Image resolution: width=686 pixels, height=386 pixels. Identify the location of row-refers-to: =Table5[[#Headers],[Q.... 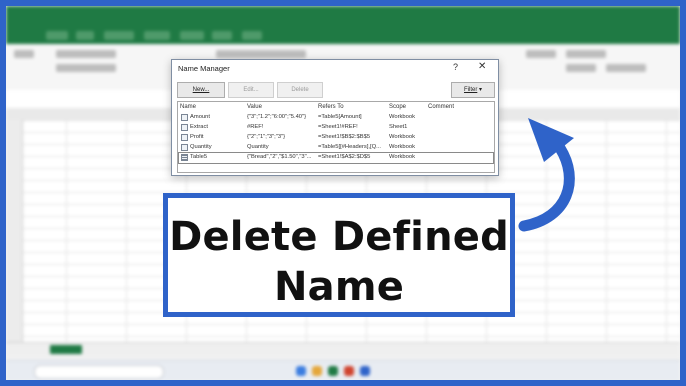
(349, 147).